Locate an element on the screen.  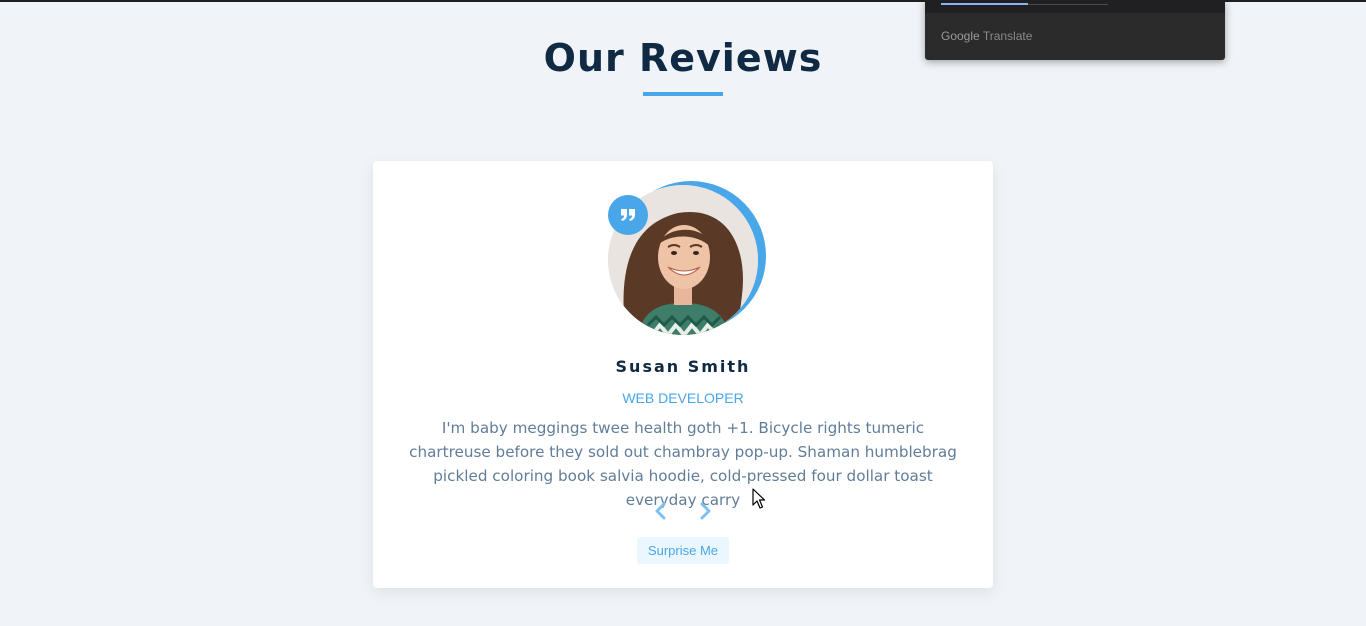
nav-button-row is located at coordinates (683, 512).